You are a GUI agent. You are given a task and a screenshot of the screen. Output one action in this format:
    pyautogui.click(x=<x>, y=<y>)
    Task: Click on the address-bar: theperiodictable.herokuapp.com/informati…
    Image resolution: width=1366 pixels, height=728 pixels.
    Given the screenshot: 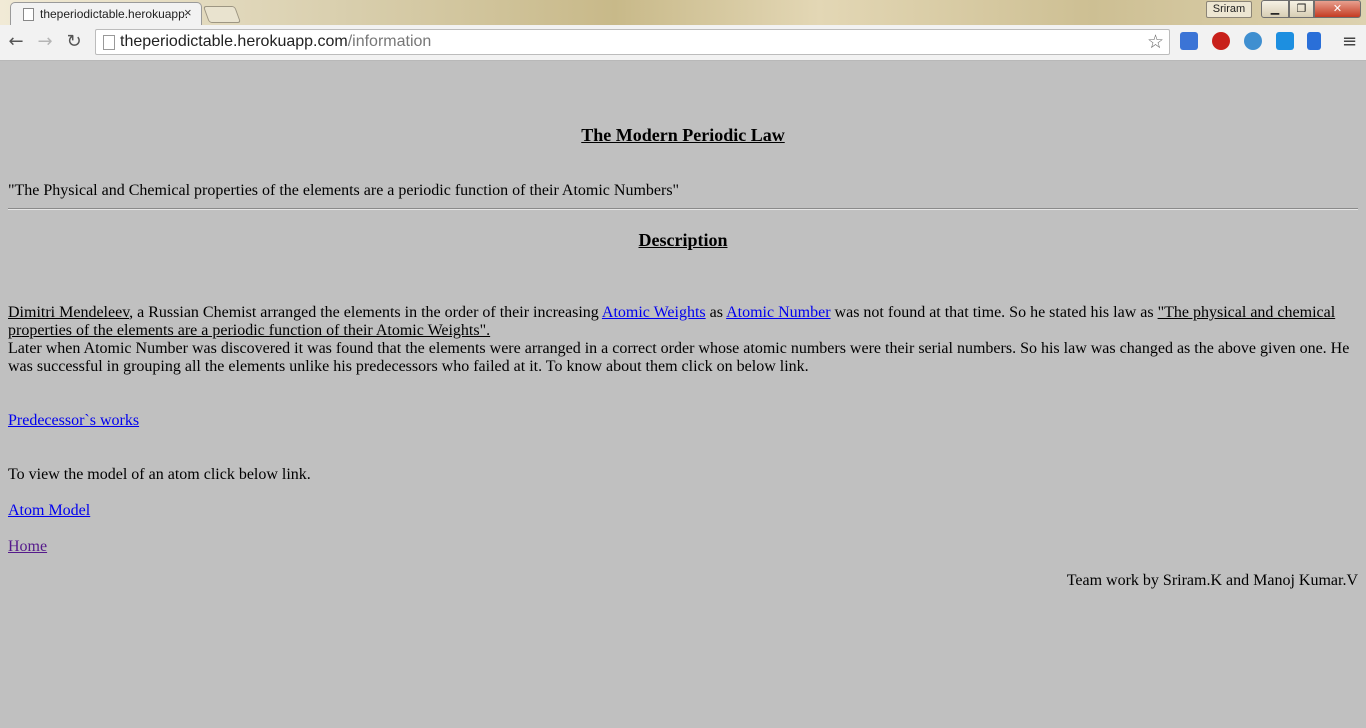 What is the action you would take?
    pyautogui.click(x=632, y=42)
    